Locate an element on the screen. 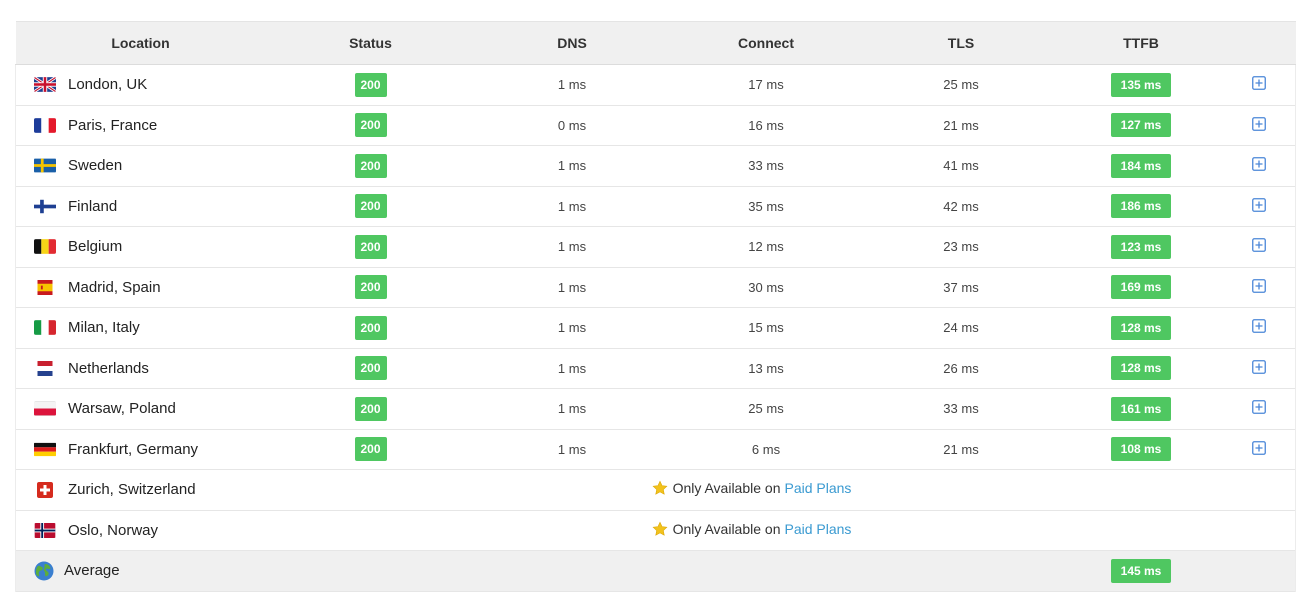  ttfb-badge: 186 ms is located at coordinates (1141, 206).